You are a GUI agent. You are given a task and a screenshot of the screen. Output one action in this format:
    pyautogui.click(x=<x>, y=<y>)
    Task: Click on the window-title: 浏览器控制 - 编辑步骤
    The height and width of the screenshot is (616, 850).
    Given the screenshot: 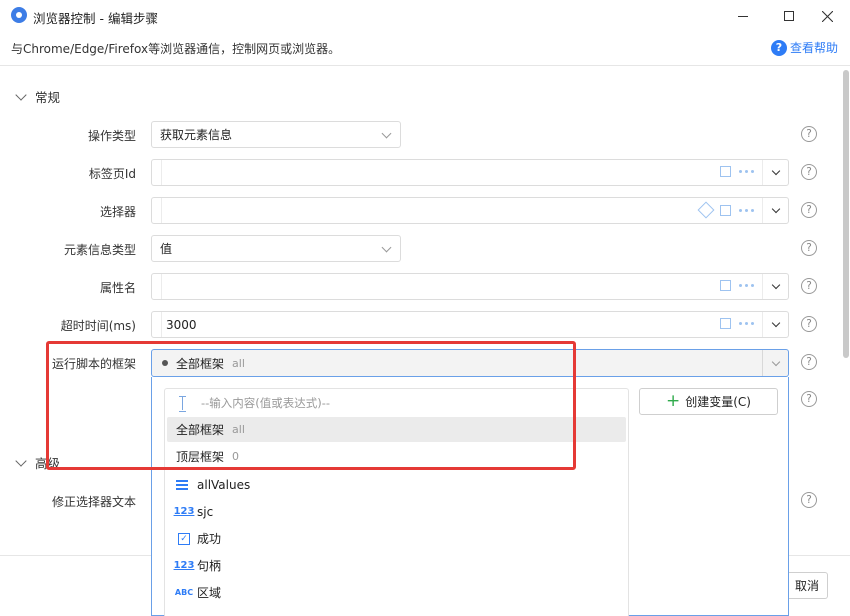 What is the action you would take?
    pyautogui.click(x=95, y=18)
    